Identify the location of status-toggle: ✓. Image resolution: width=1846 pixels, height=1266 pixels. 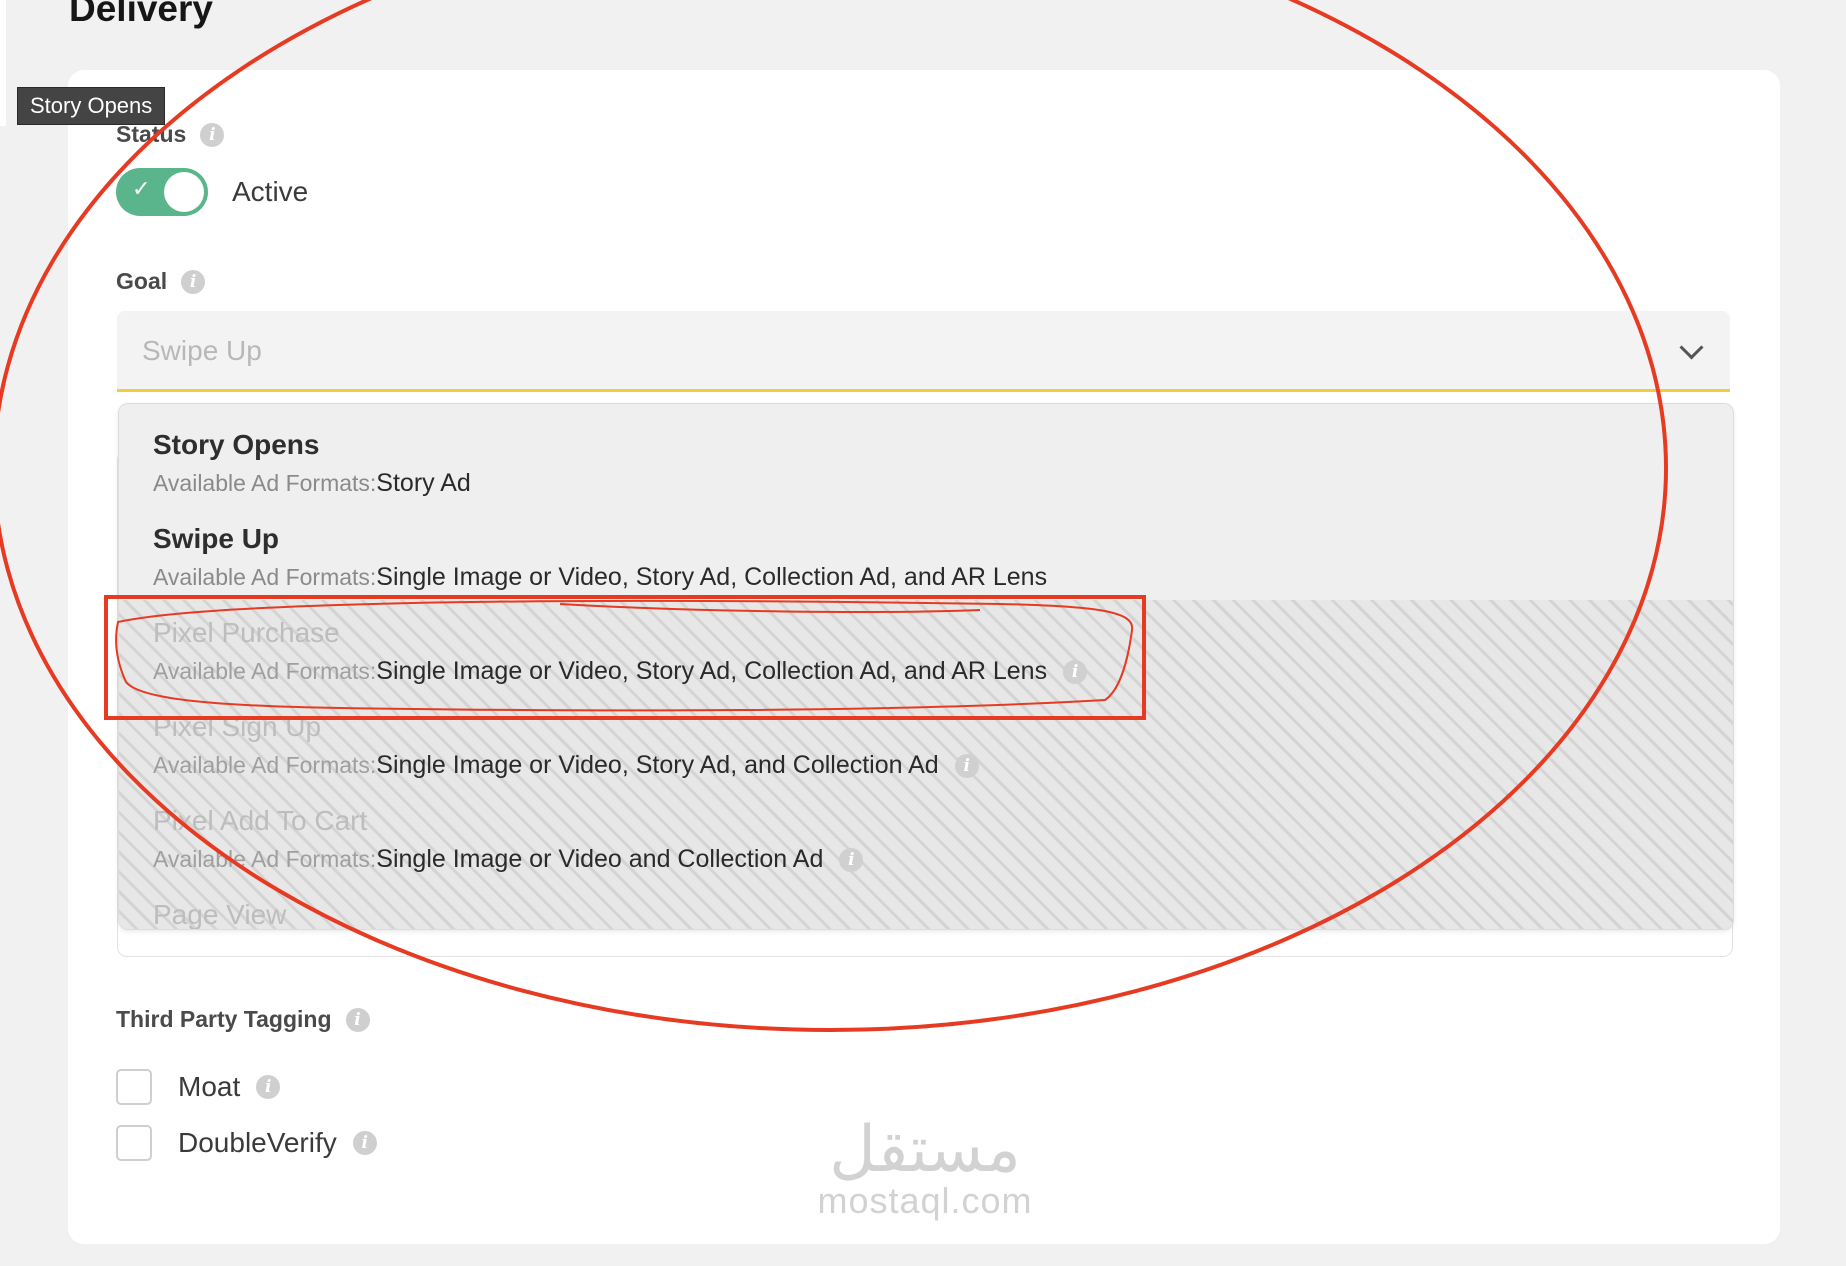
(162, 192).